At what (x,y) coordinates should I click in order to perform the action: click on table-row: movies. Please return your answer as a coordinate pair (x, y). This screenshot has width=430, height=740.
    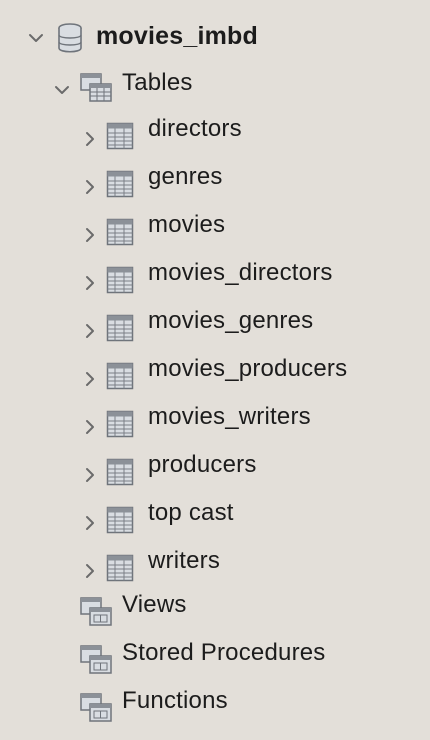
    Looking at the image, I should click on (215, 230).